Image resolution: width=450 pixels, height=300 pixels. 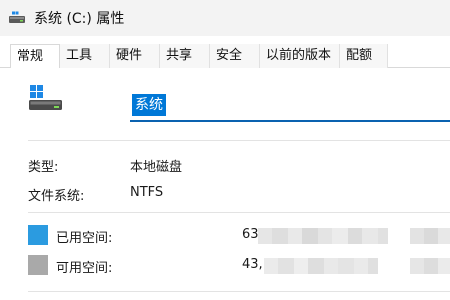 I want to click on windows-drive-icon, so click(x=46, y=99).